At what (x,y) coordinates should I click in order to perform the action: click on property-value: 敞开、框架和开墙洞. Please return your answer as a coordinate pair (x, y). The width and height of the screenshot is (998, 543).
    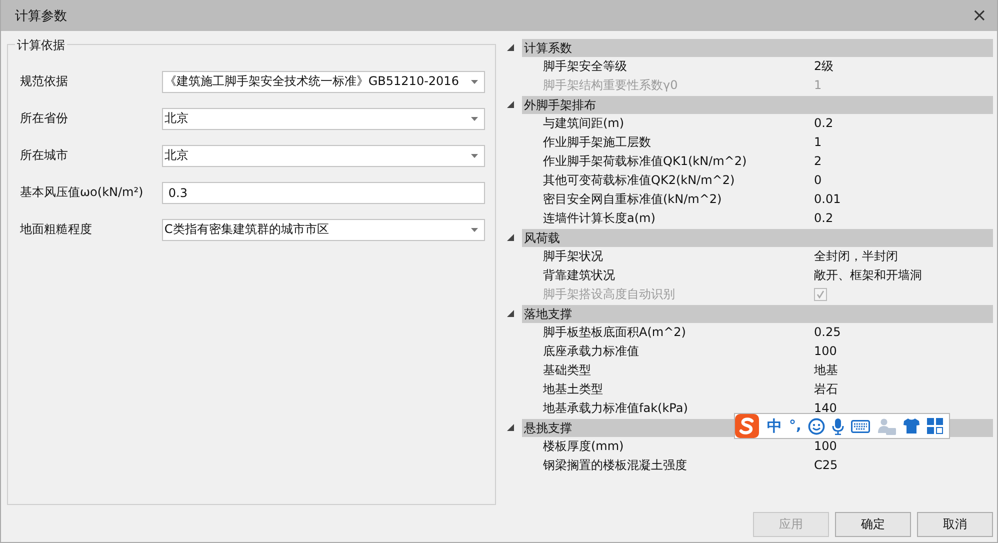
    Looking at the image, I should click on (868, 275).